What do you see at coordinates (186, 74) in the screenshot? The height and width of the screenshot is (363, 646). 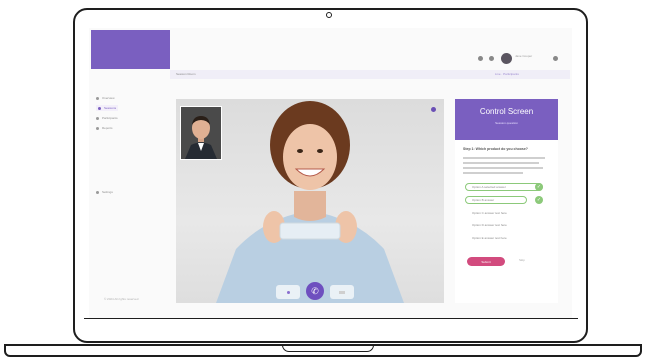 I see `page-title: Session Room` at bounding box center [186, 74].